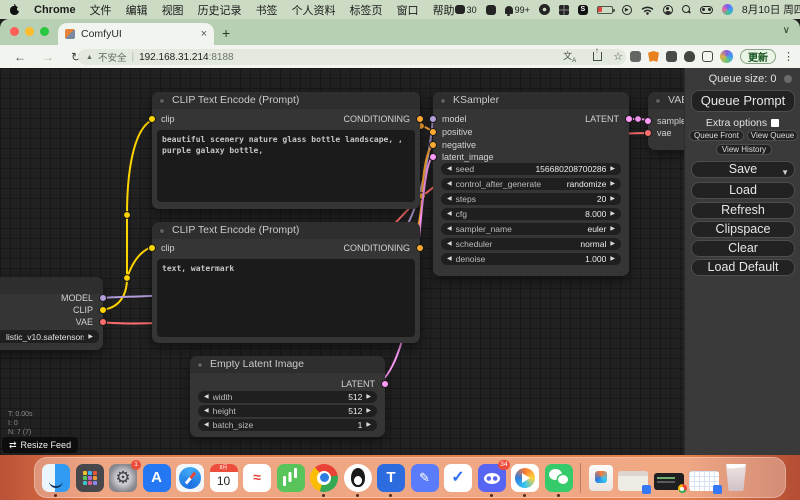  What do you see at coordinates (531, 244) in the screenshot?
I see `widget-scheduler: ◀ scheduler normal ▶` at bounding box center [531, 244].